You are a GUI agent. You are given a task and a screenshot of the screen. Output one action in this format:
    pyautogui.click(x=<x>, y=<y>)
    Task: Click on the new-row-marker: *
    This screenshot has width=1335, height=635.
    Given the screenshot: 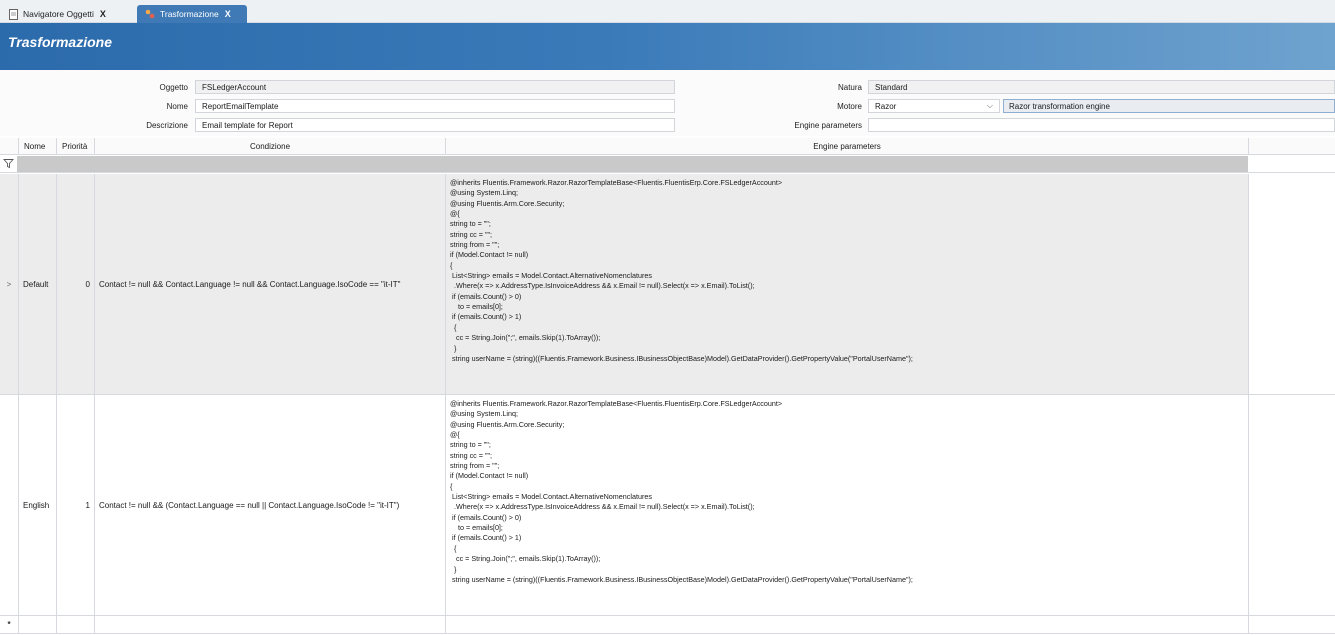 What is the action you would take?
    pyautogui.click(x=9, y=624)
    